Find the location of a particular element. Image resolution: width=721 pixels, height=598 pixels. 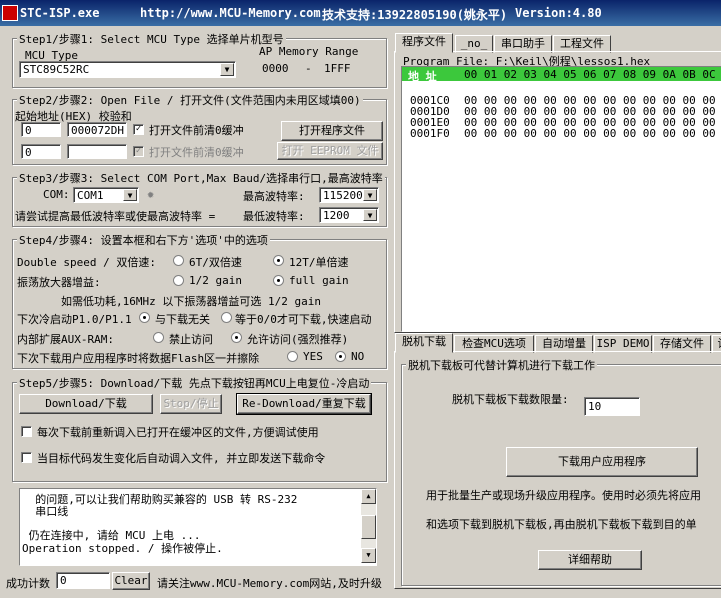

ap-memory-label: AP Memory Range is located at coordinates (309, 51).